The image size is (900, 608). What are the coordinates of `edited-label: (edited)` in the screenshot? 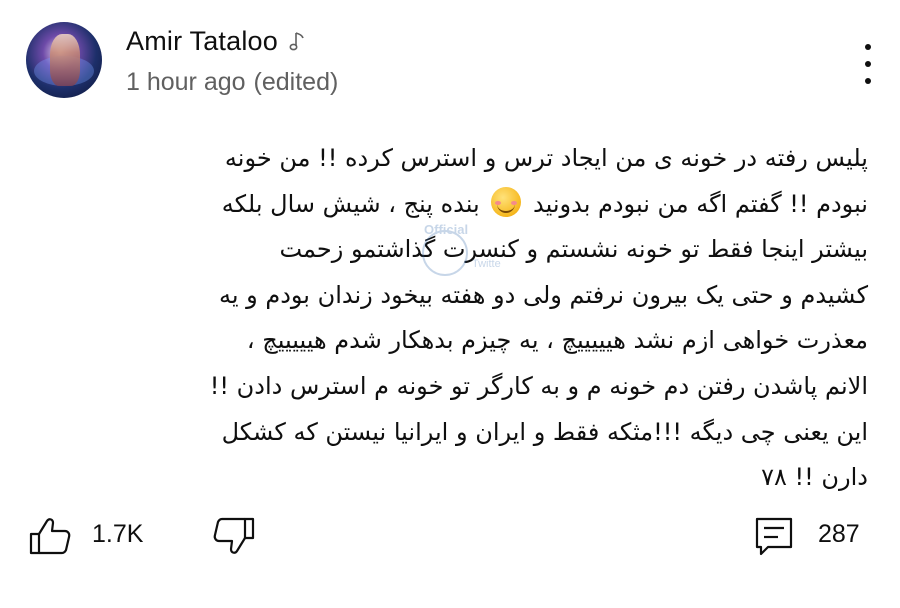 It's located at (296, 82).